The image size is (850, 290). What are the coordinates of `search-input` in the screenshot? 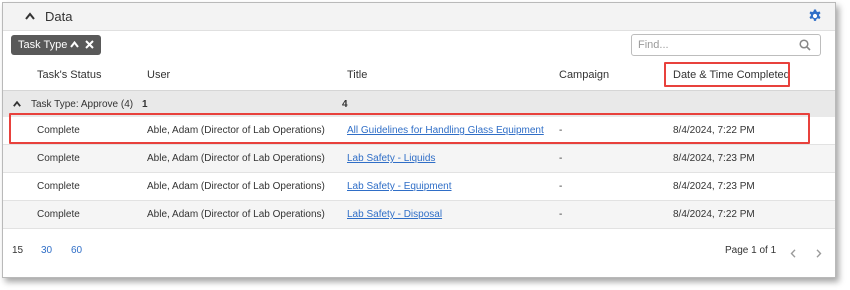 It's located at (713, 45).